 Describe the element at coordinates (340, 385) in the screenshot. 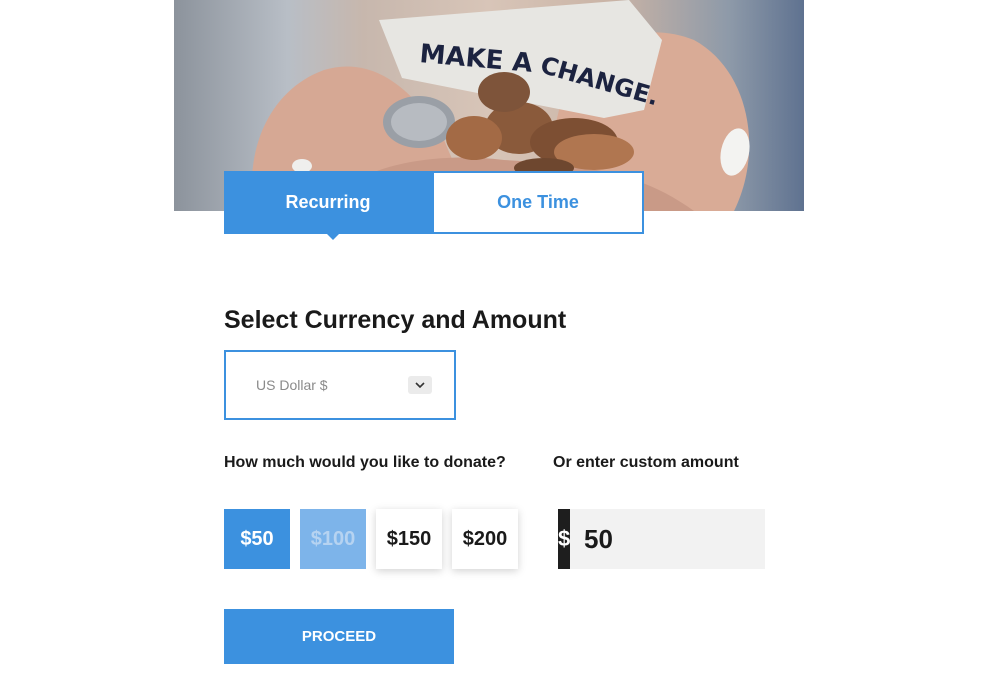

I see `currency-select: US Dollar $` at that location.